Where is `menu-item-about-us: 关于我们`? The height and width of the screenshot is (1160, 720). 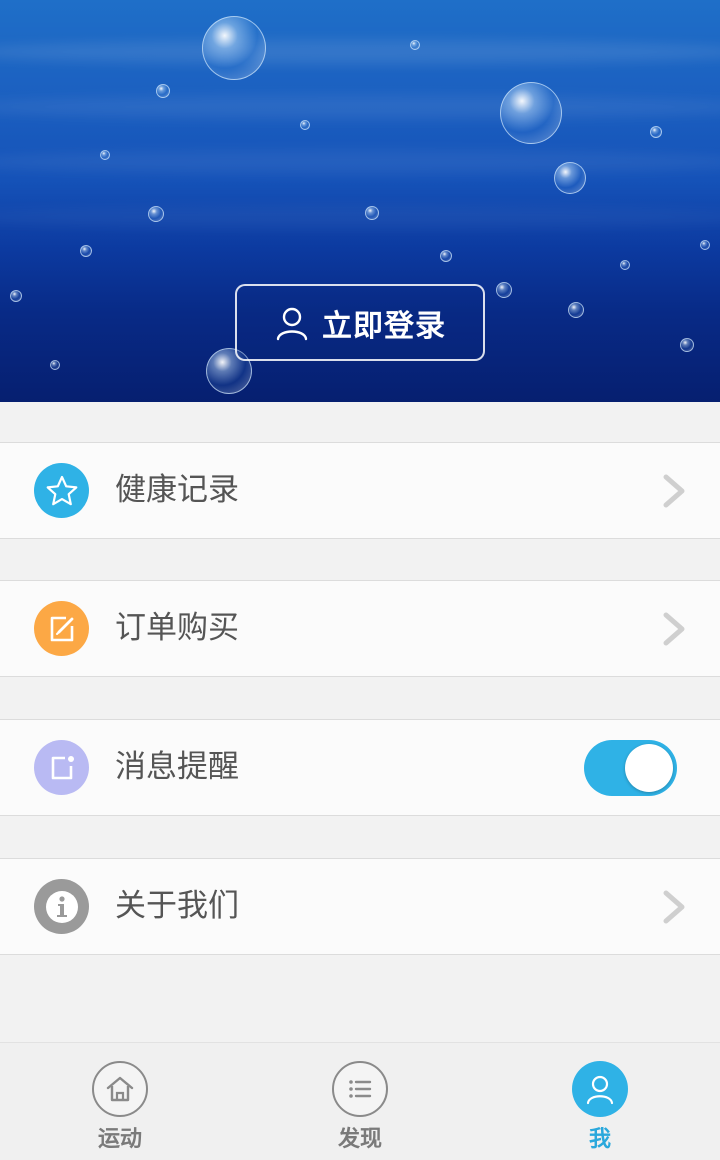 menu-item-about-us: 关于我们 is located at coordinates (360, 906).